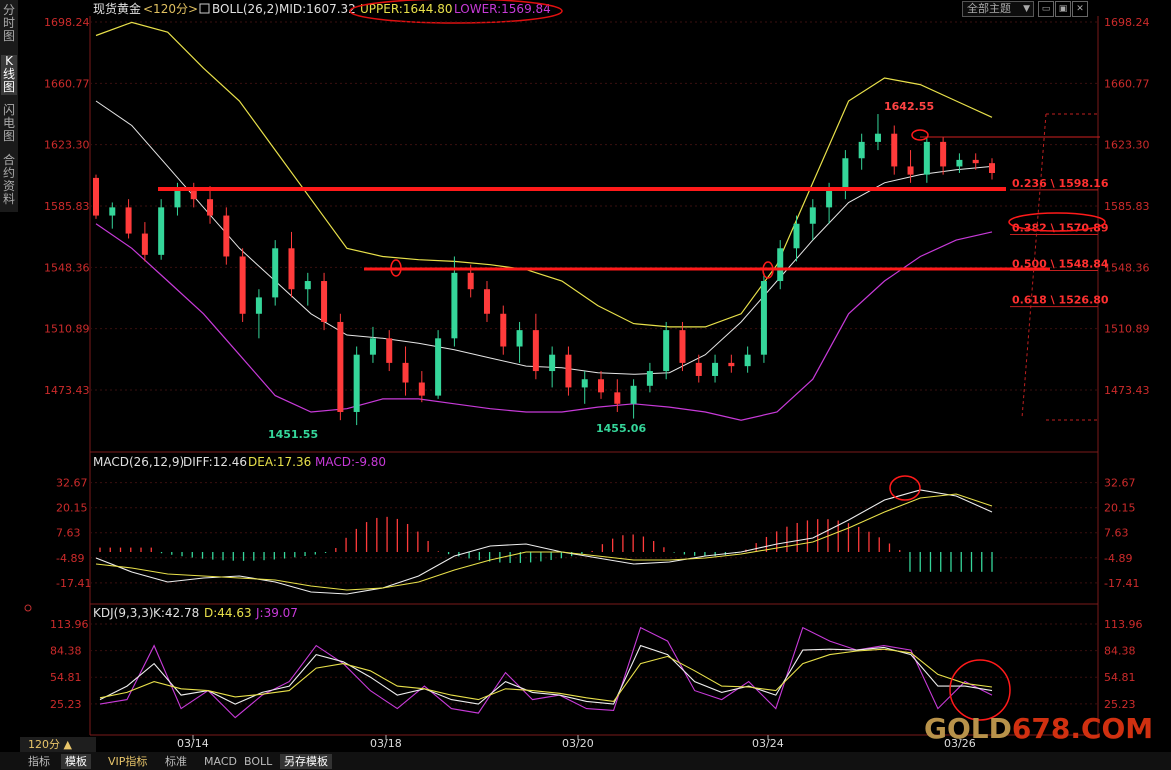 This screenshot has width=1171, height=770. I want to click on theme-select: 全部主题 ▼, so click(998, 9).